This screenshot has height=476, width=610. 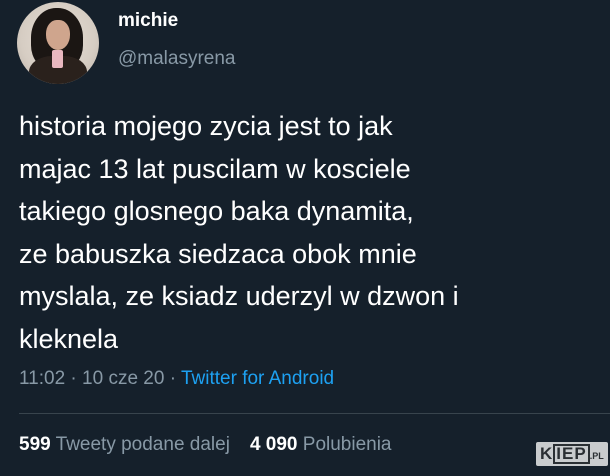 What do you see at coordinates (148, 21) in the screenshot?
I see `author-display-name: michie` at bounding box center [148, 21].